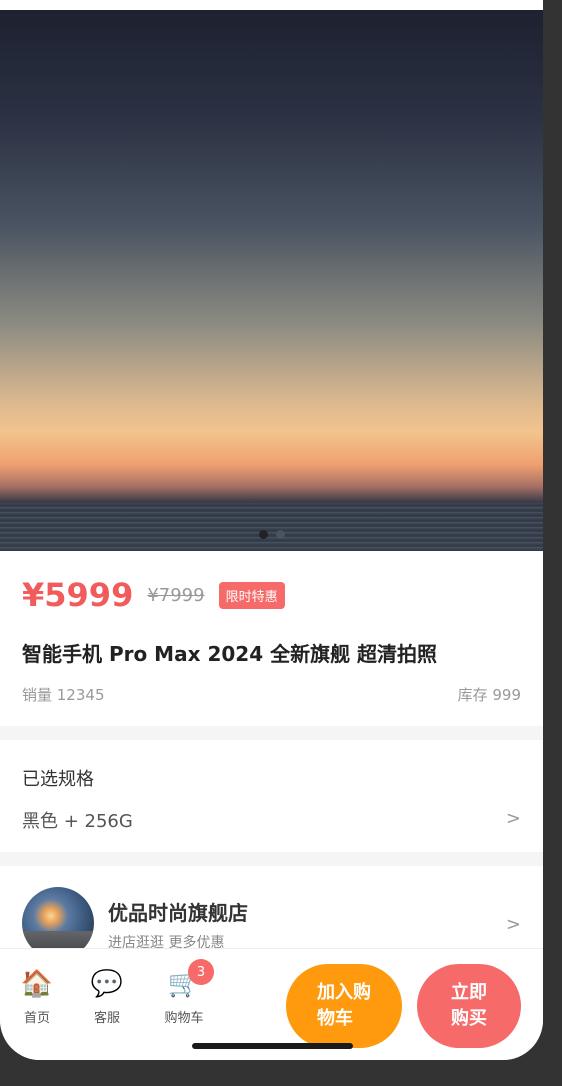  I want to click on store-name: 优品时尚旗舰店, so click(178, 913).